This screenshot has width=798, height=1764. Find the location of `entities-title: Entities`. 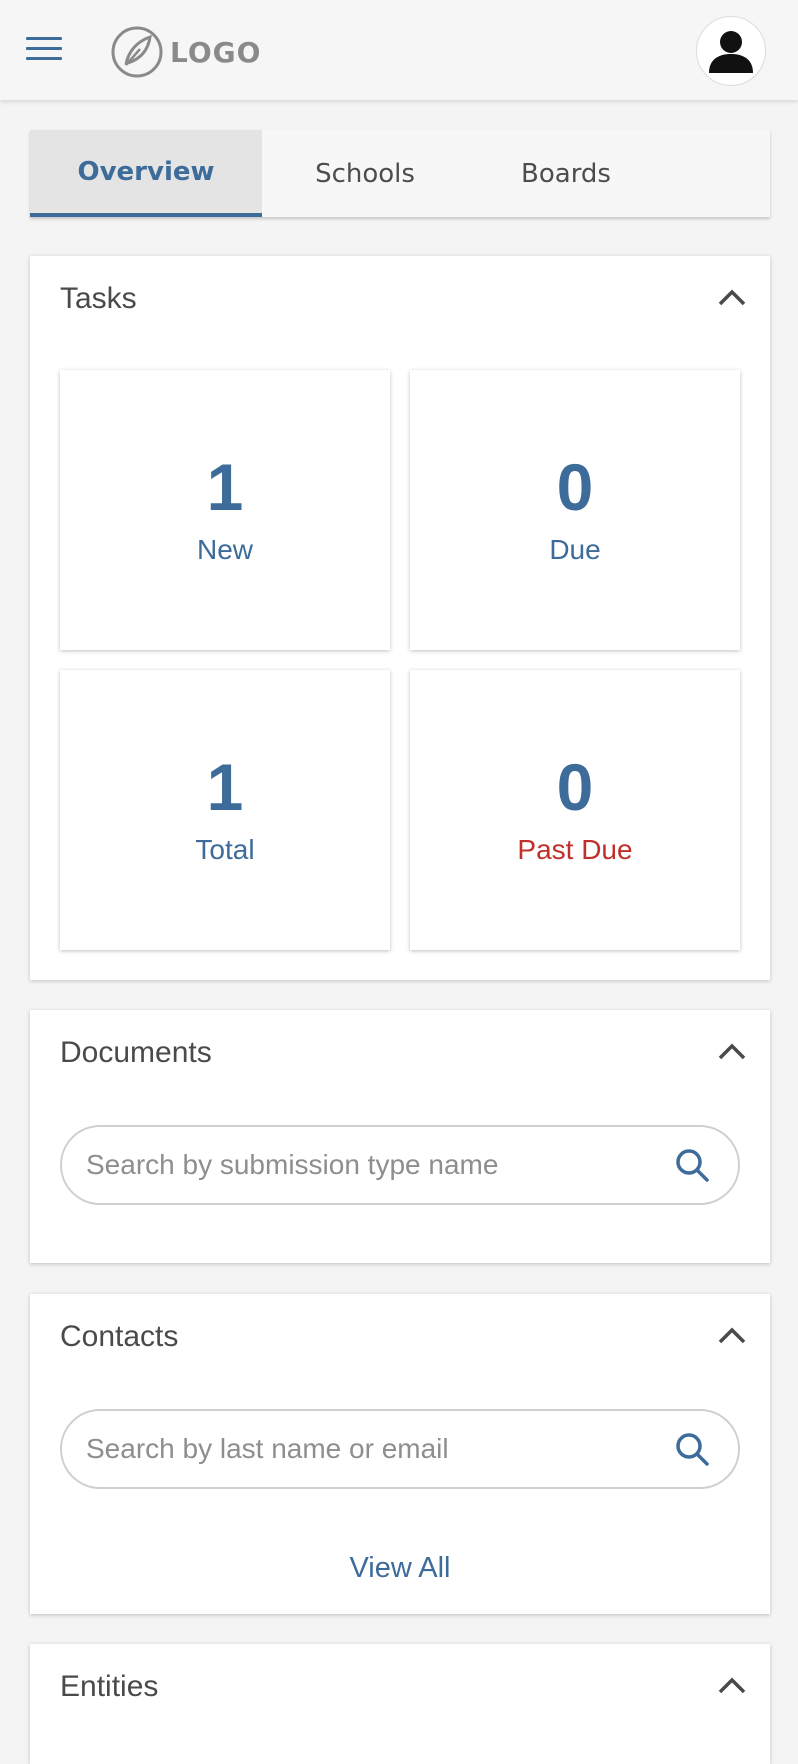

entities-title: Entities is located at coordinates (109, 1686).